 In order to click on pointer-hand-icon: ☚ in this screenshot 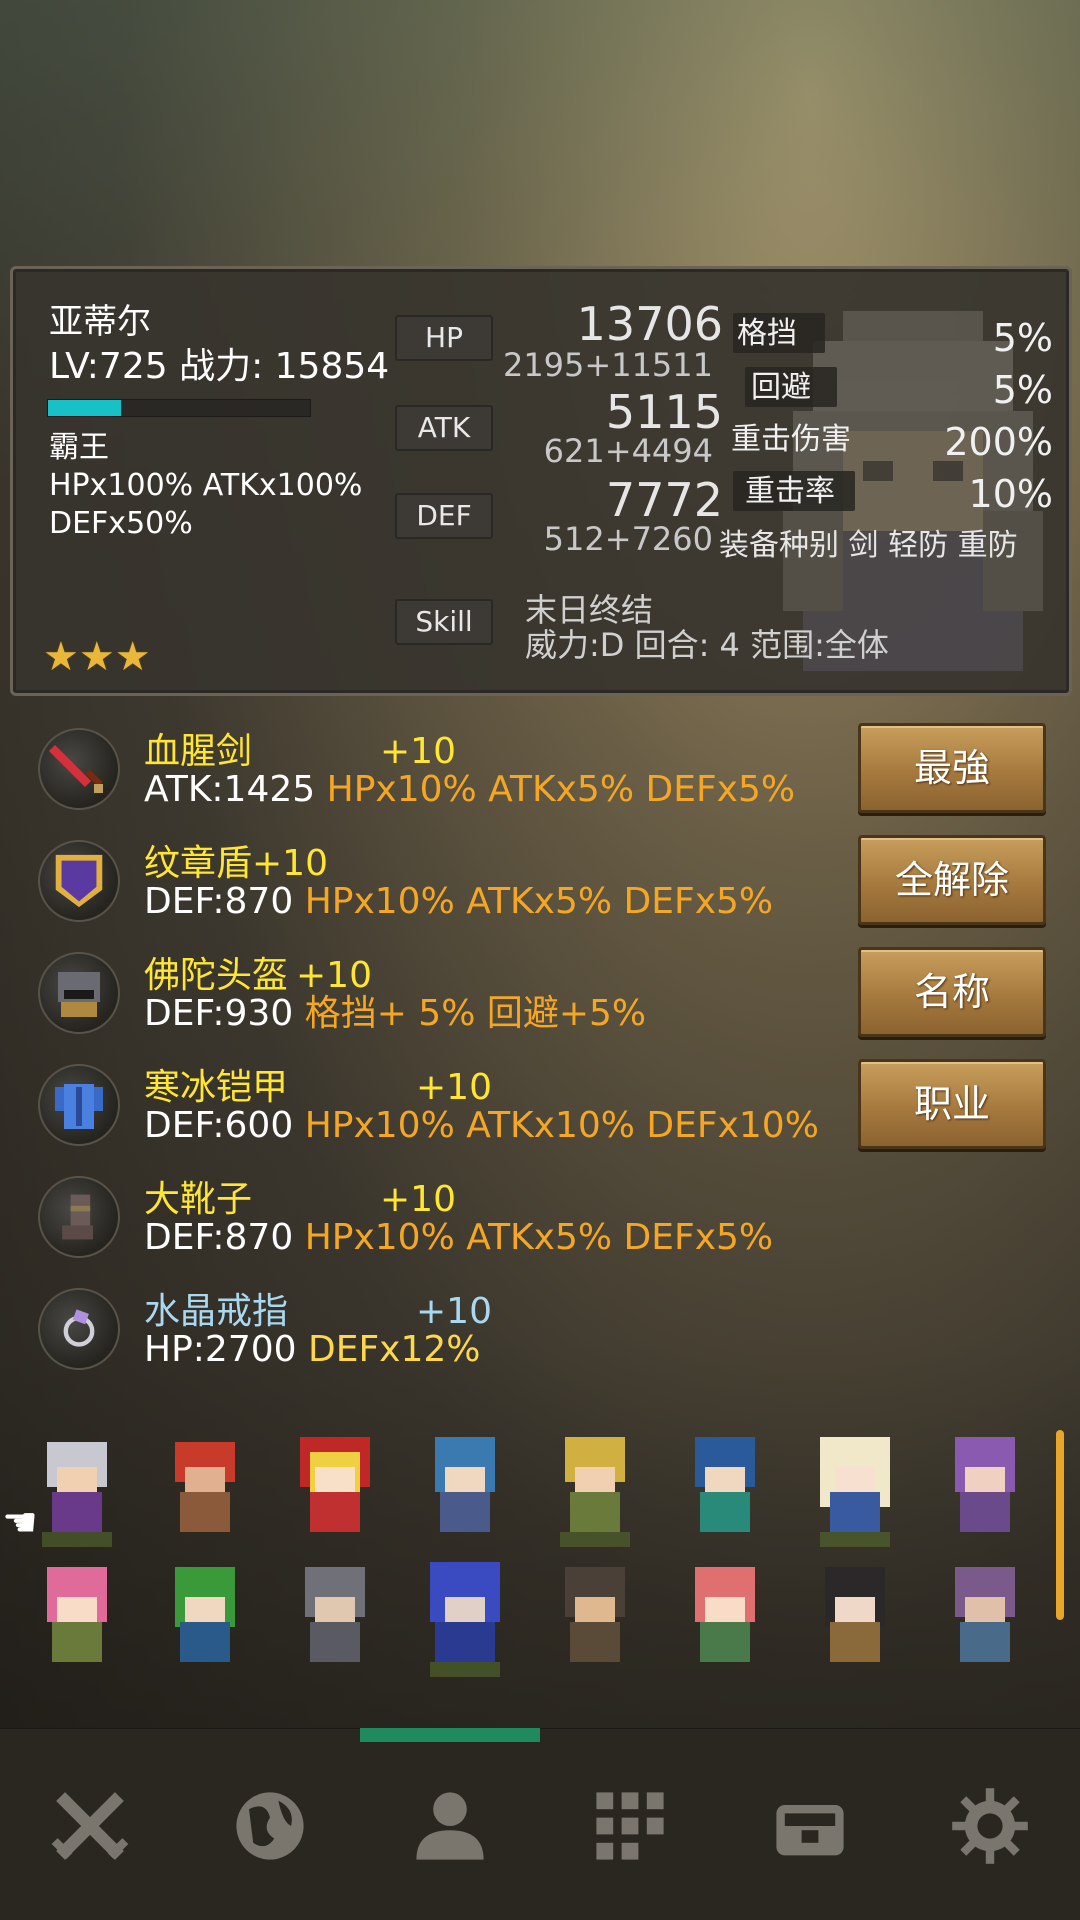, I will do `click(20, 1523)`.